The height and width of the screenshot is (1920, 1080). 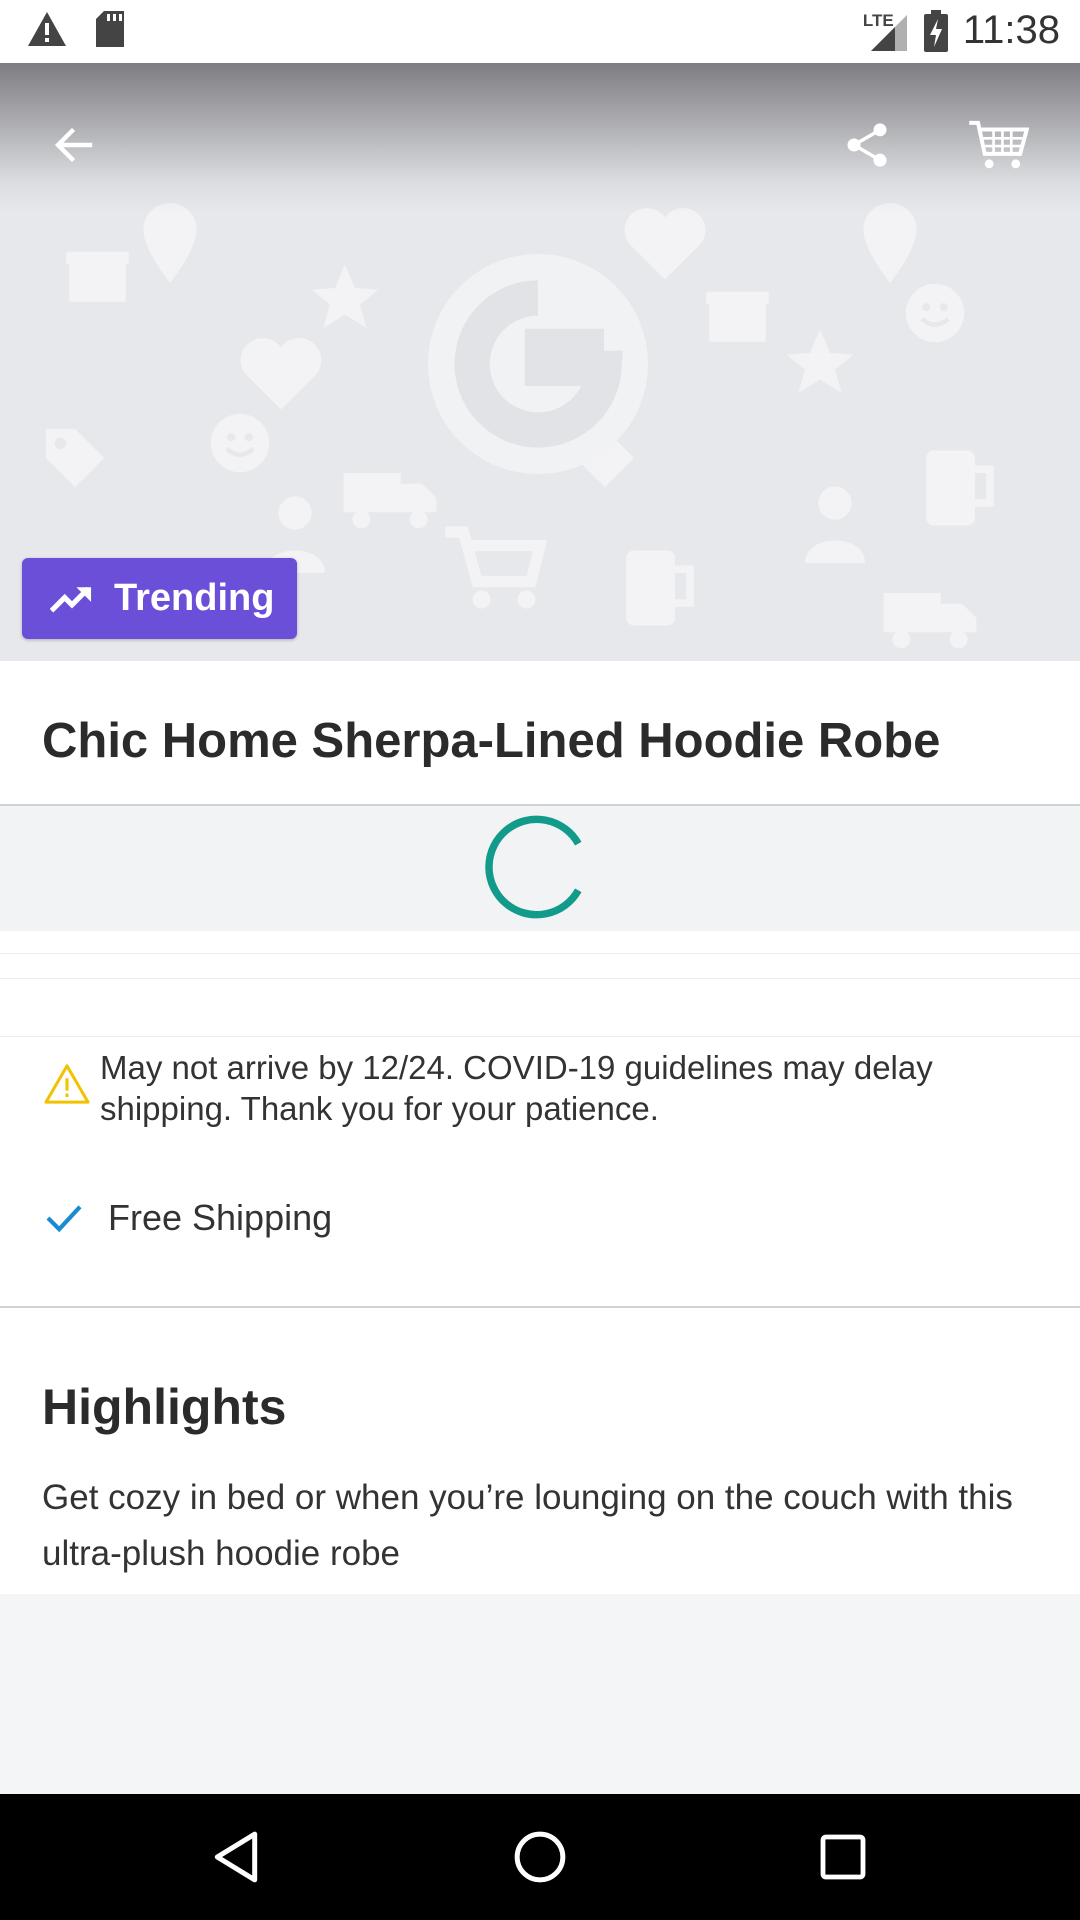 I want to click on toolbar-scrim, so click(x=540, y=138).